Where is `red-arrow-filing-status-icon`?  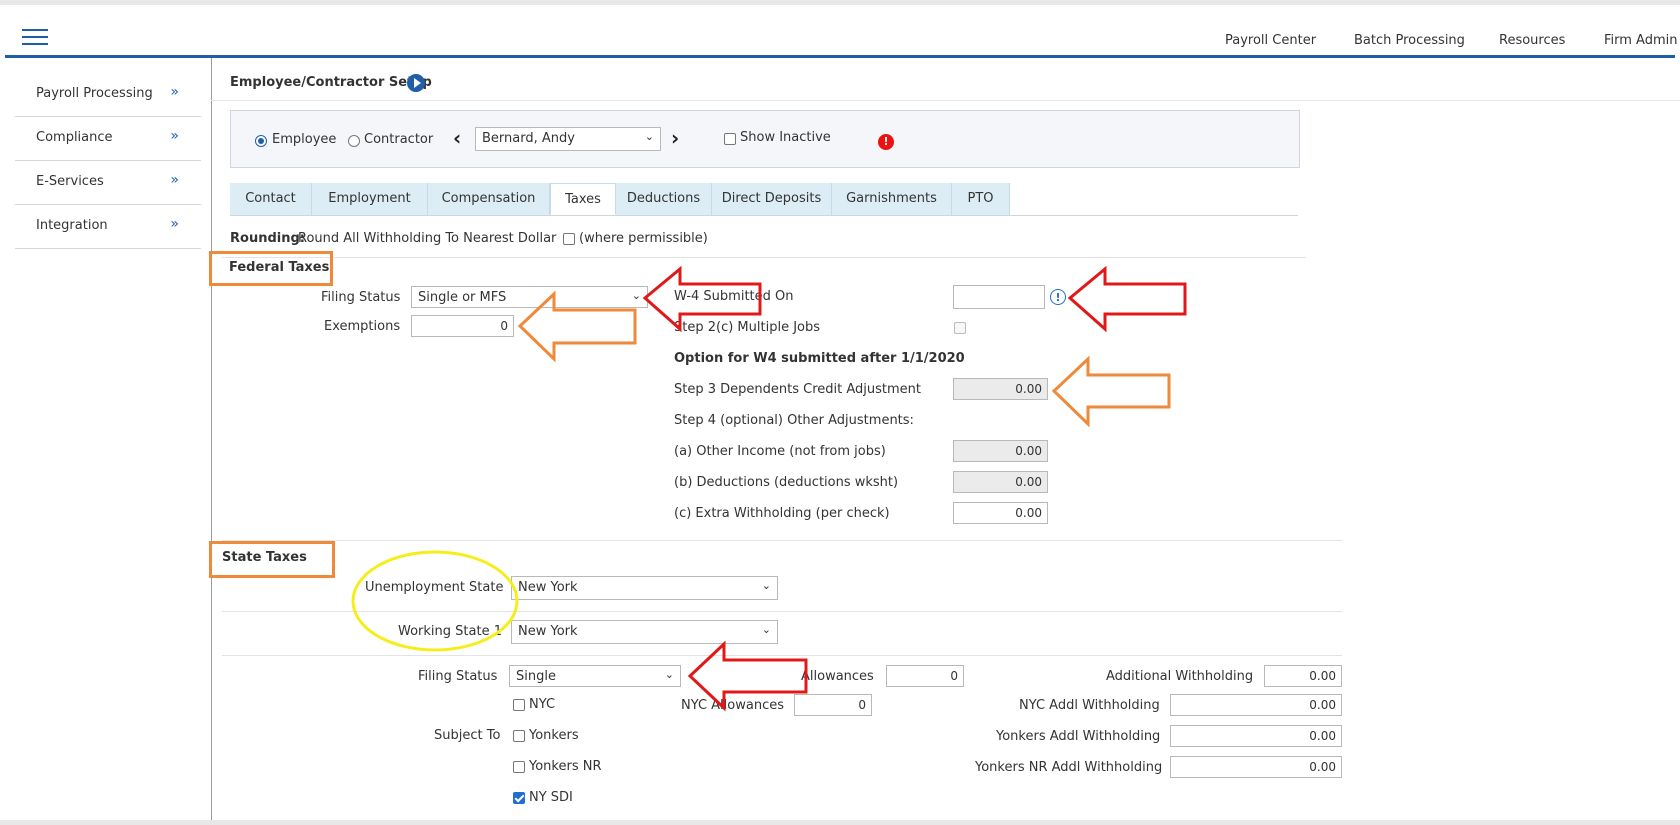 red-arrow-filing-status-icon is located at coordinates (702, 299).